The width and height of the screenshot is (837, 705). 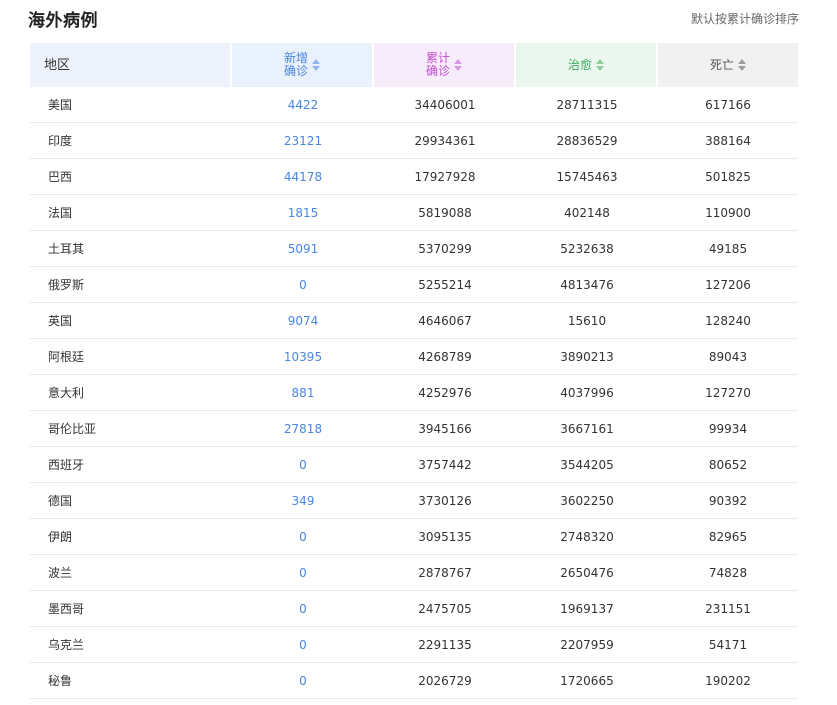 I want to click on cell-cured: 402148, so click(x=587, y=212).